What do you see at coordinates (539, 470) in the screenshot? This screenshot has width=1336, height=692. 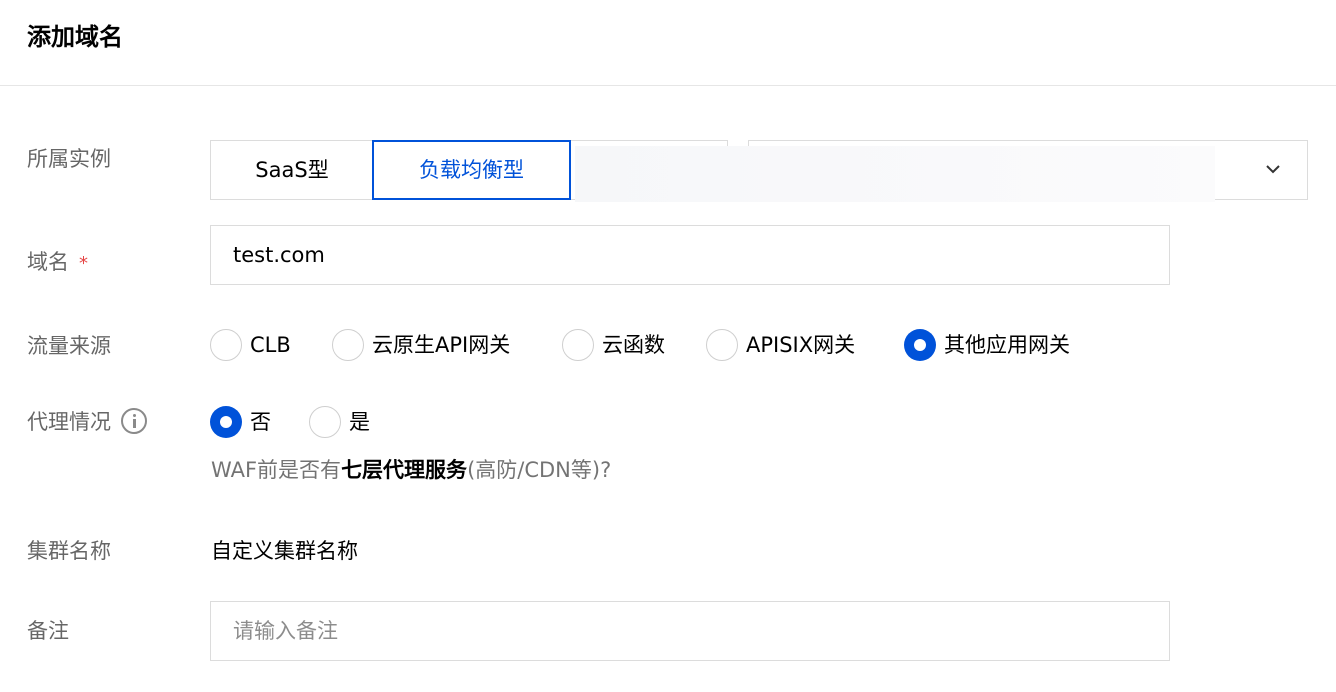 I see `proxy-hint-suffix: (高防/CDN等)?` at bounding box center [539, 470].